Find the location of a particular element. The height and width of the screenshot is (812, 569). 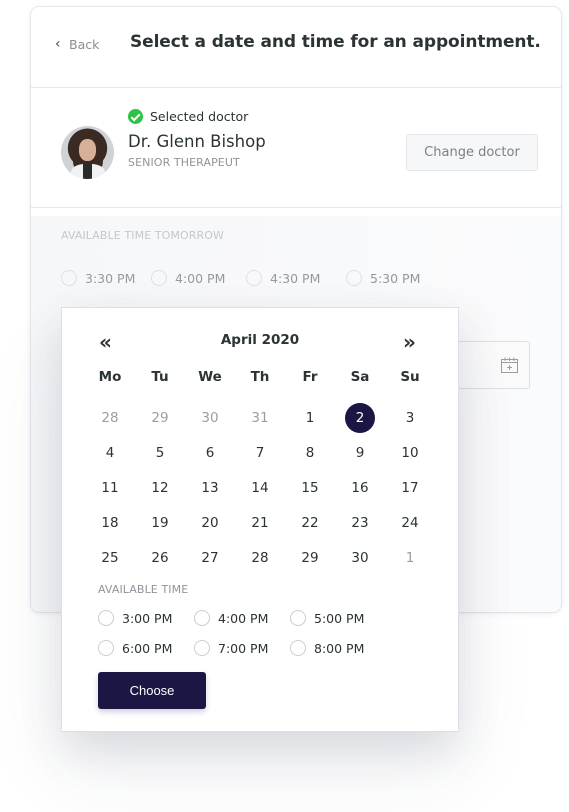

calendar-day-number: 28 is located at coordinates (260, 558).